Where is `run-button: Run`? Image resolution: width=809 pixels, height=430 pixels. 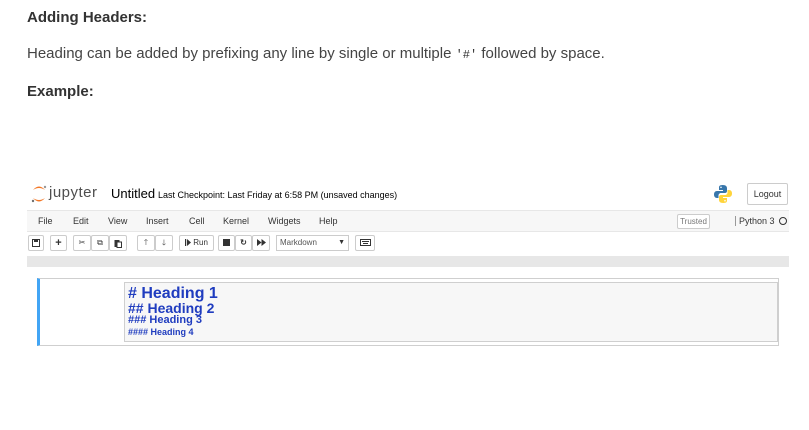
run-button: Run is located at coordinates (196, 243).